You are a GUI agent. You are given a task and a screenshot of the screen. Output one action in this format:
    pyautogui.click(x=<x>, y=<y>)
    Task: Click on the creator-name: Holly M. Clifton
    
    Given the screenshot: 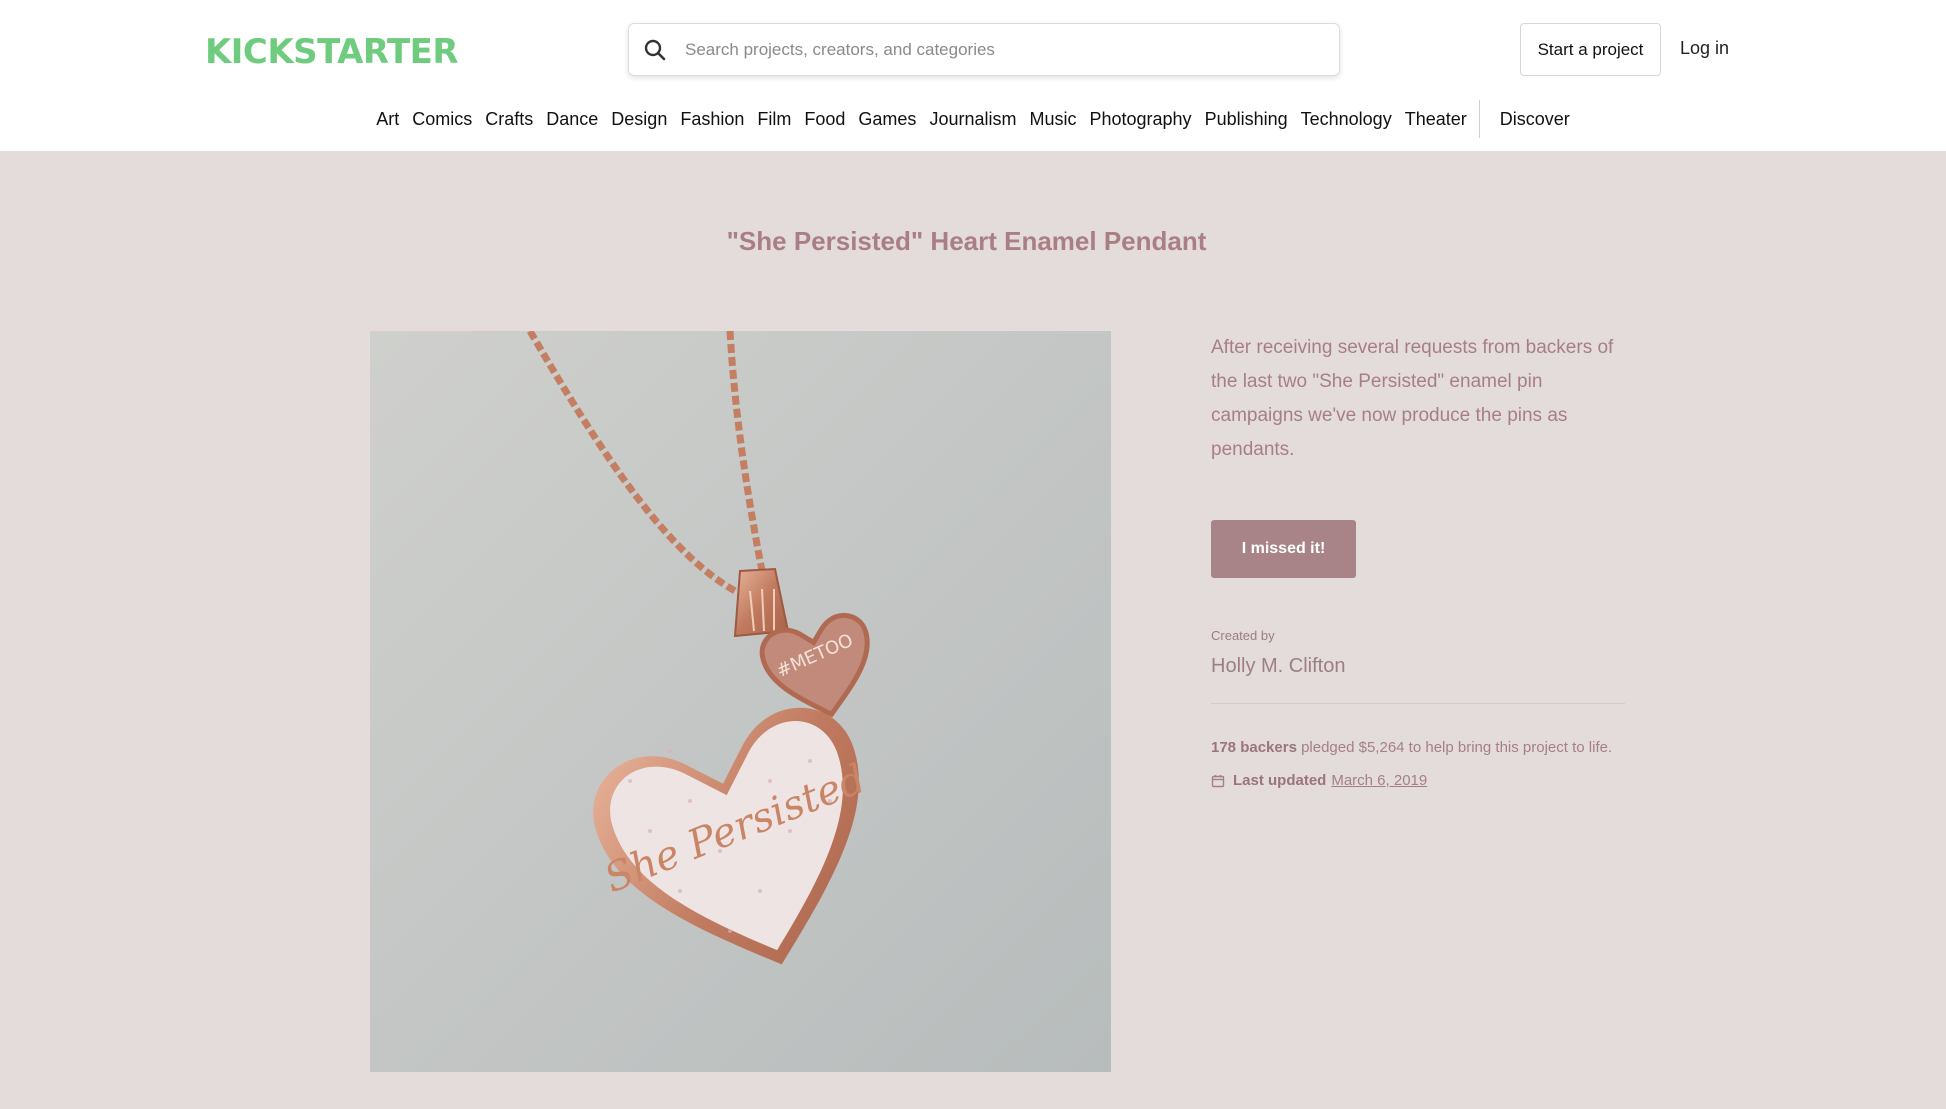 What is the action you would take?
    pyautogui.click(x=1418, y=666)
    